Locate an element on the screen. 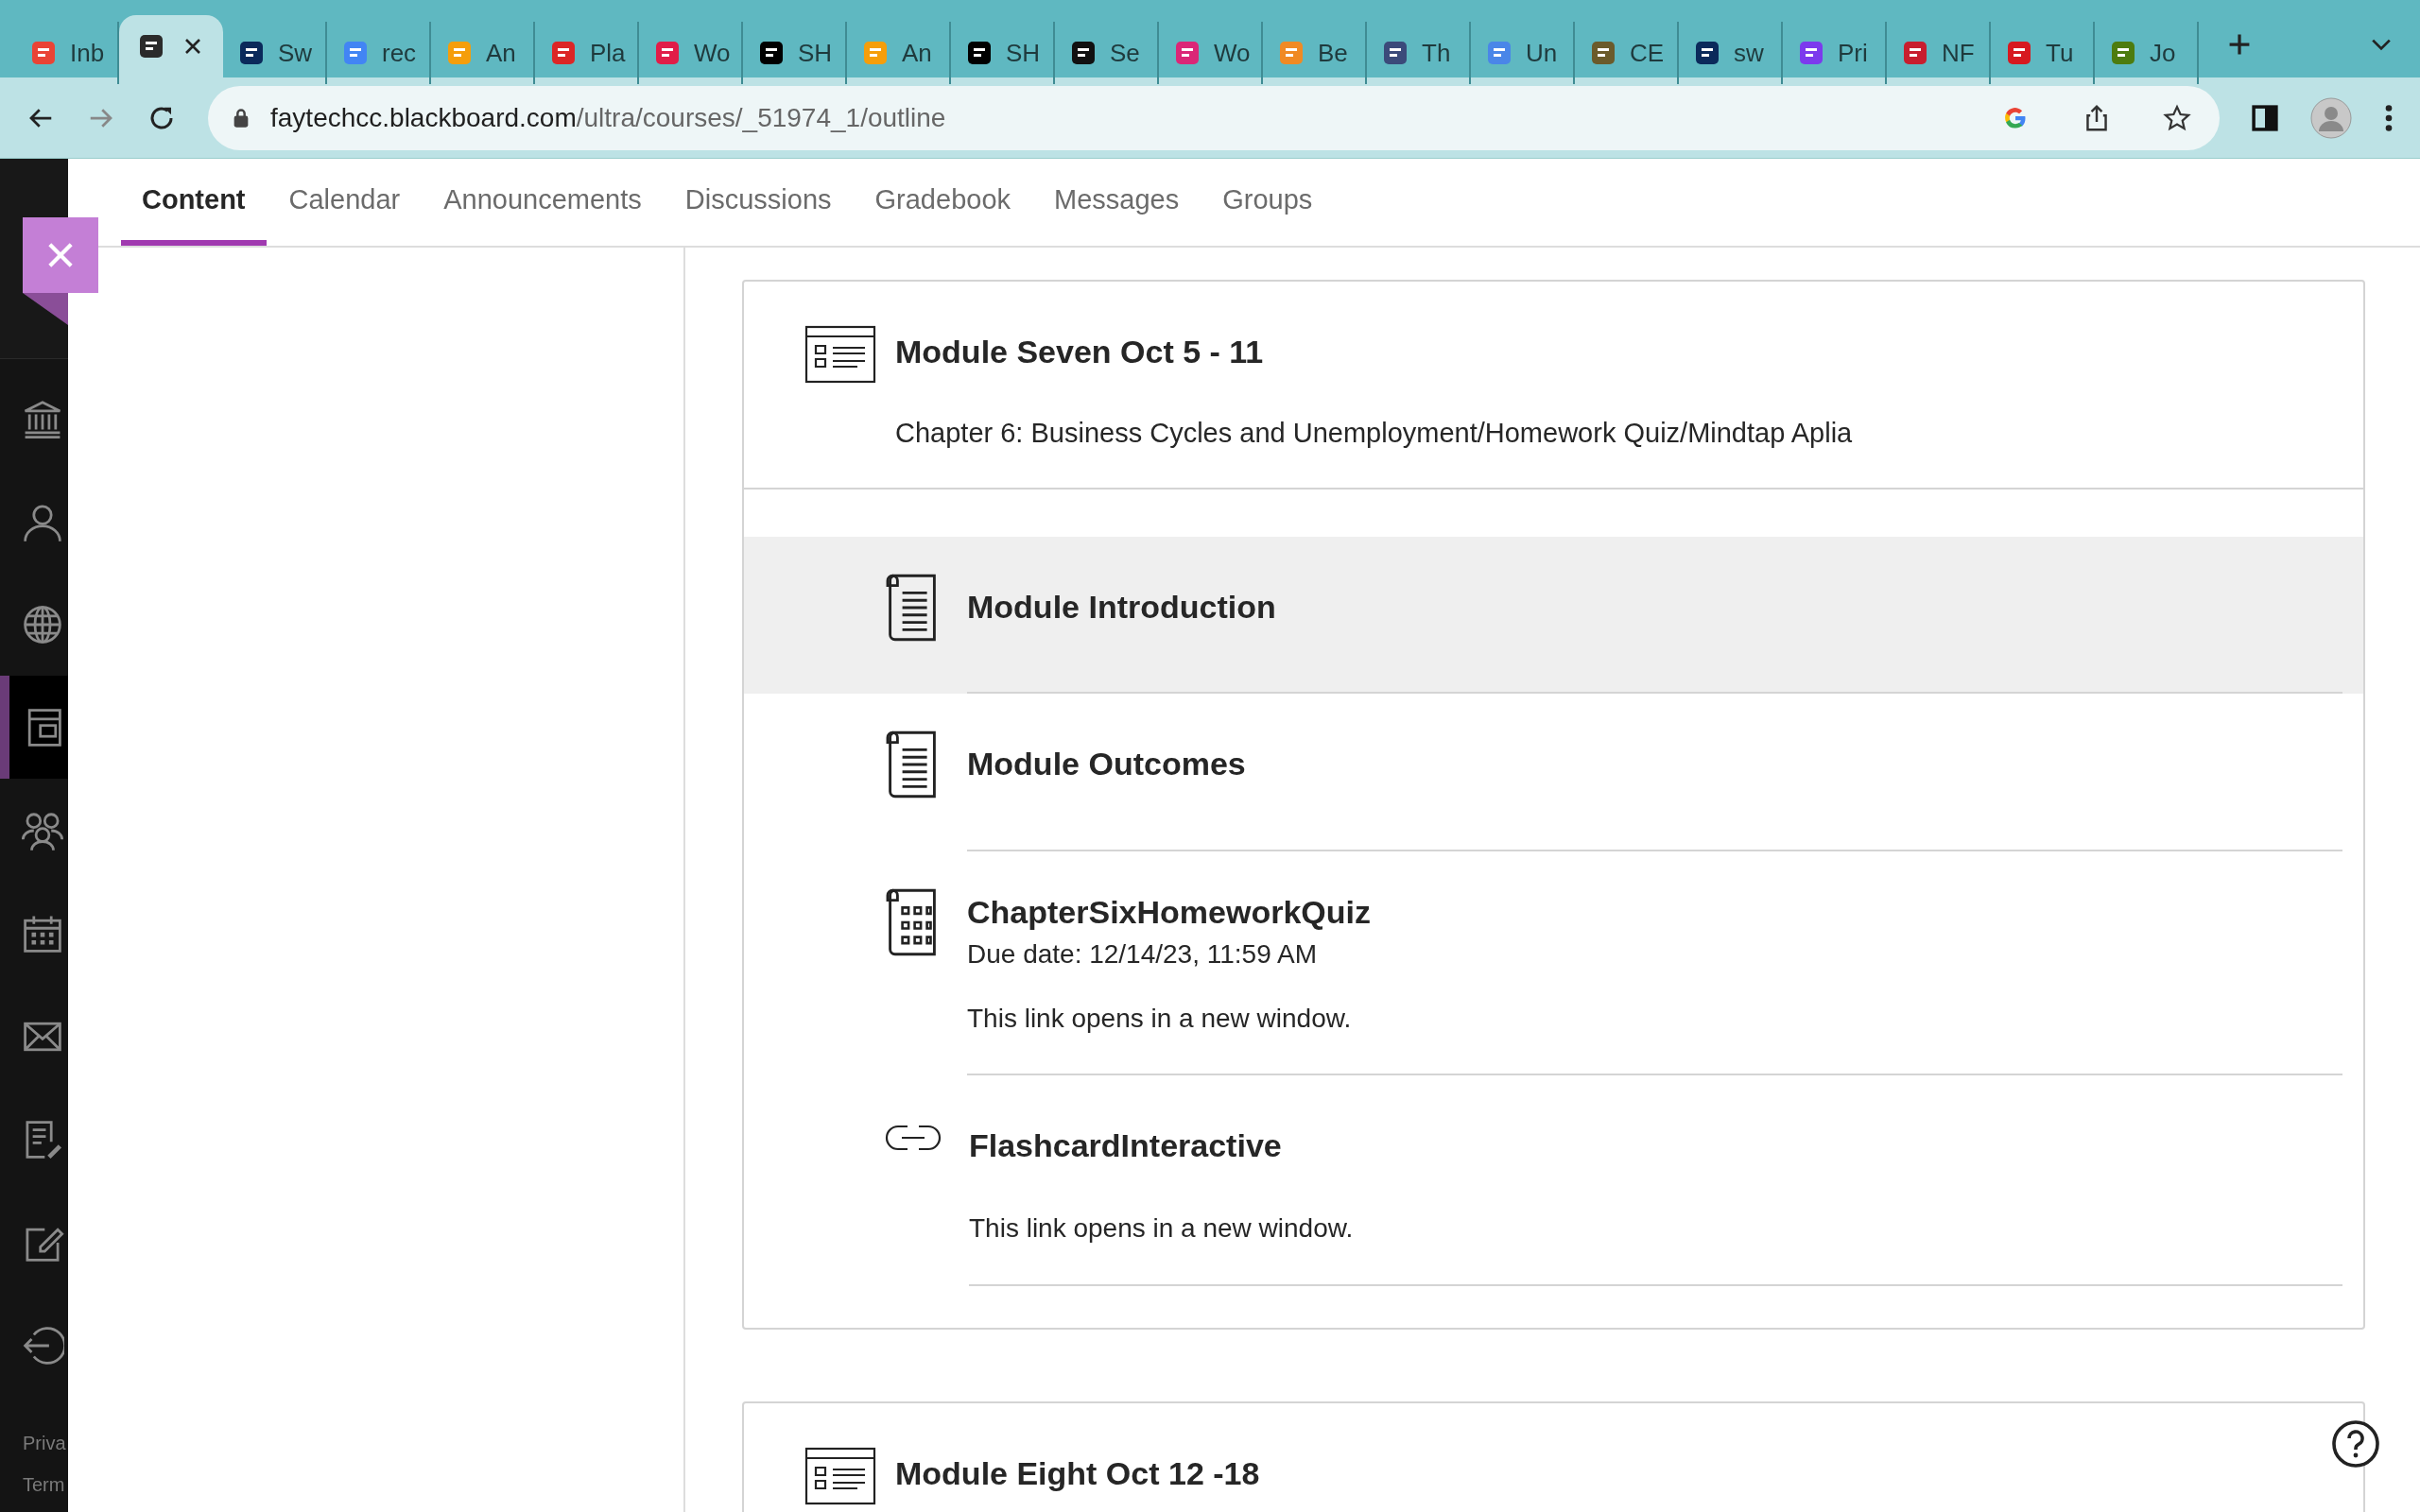 The width and height of the screenshot is (2420, 1512). lock-icon is located at coordinates (242, 118).